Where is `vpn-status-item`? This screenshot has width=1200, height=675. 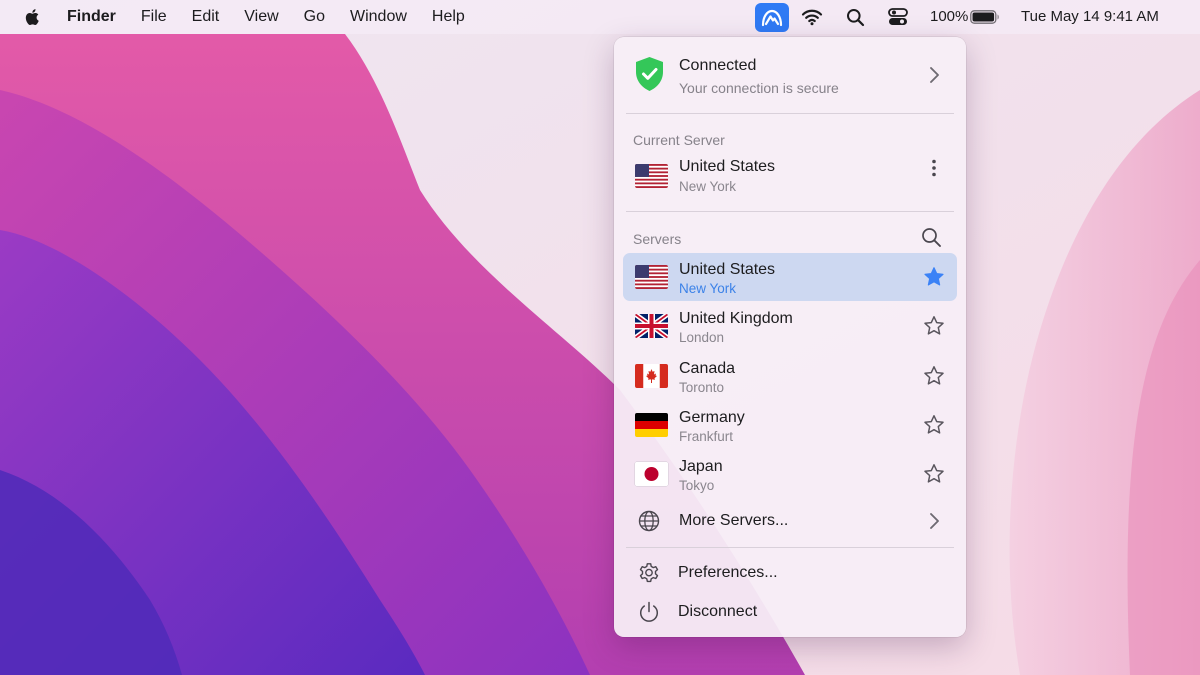 vpn-status-item is located at coordinates (772, 17).